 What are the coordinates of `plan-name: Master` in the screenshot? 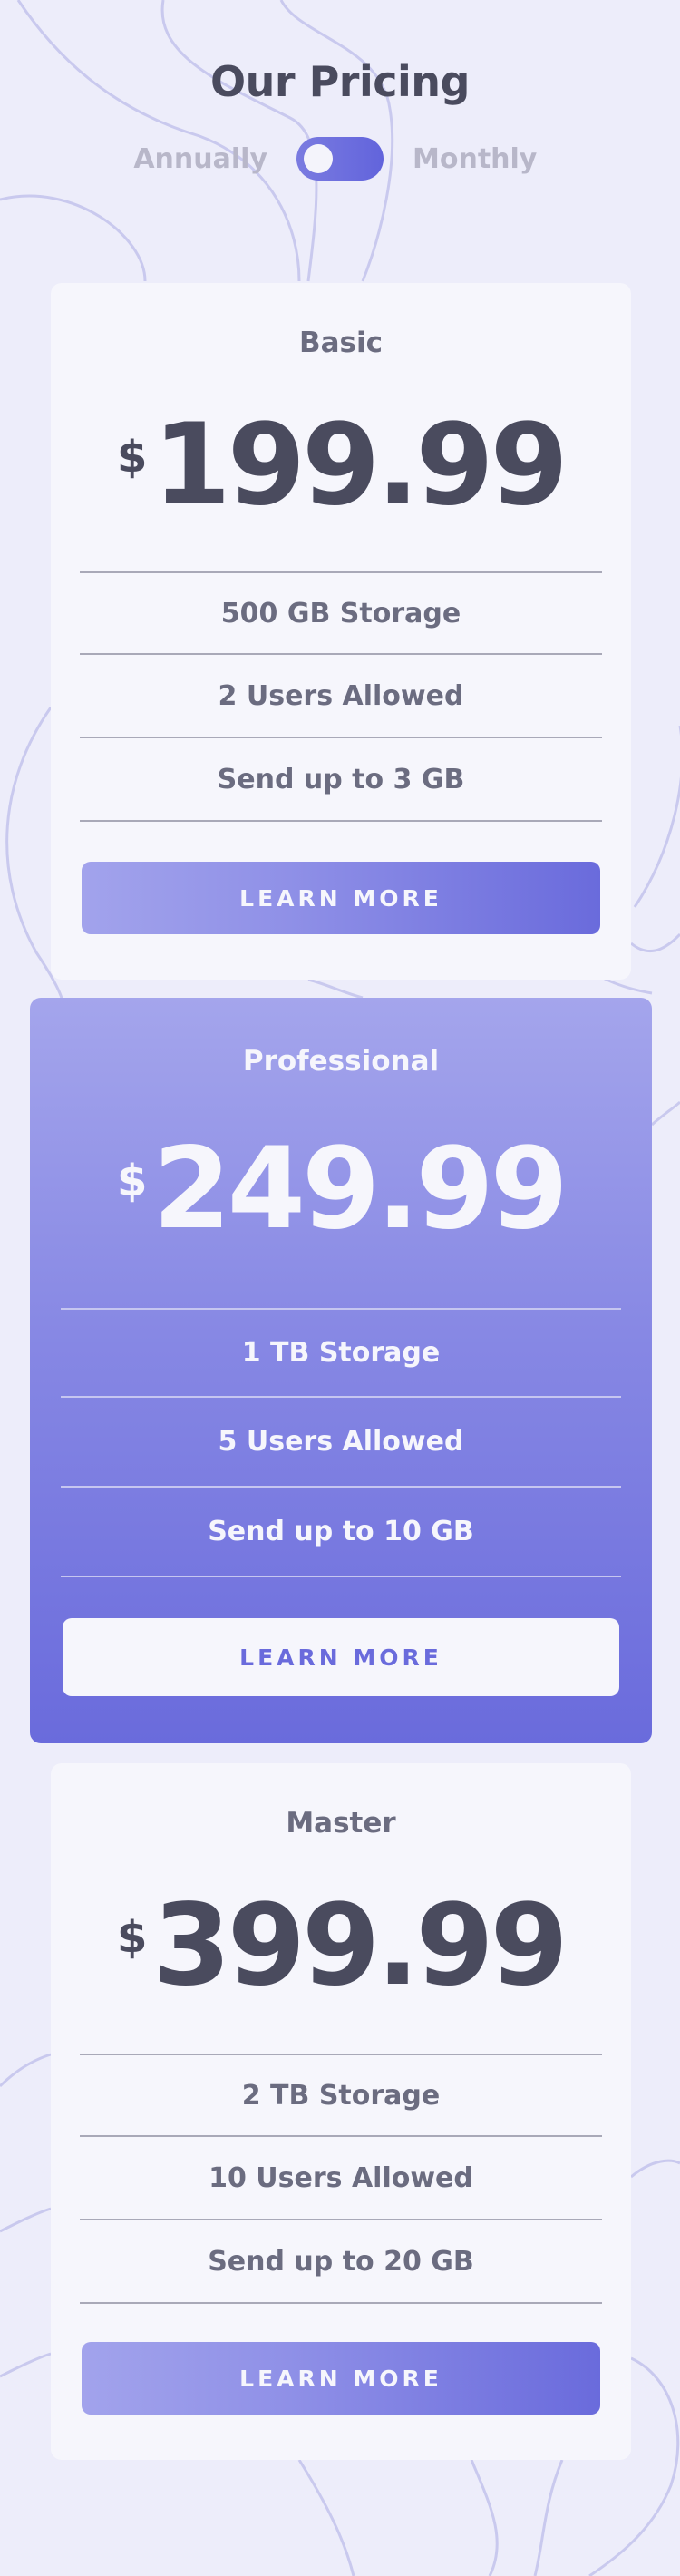 It's located at (341, 1823).